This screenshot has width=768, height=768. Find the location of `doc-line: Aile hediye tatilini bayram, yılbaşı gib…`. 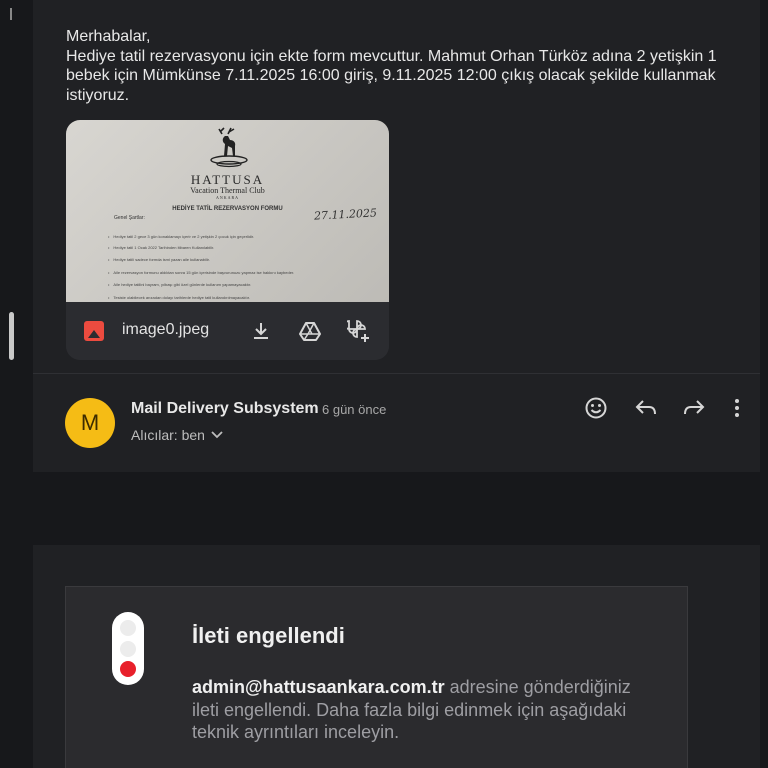

doc-line: Aile hediye tatilini bayram, yılbaşı gib… is located at coordinates (179, 284).